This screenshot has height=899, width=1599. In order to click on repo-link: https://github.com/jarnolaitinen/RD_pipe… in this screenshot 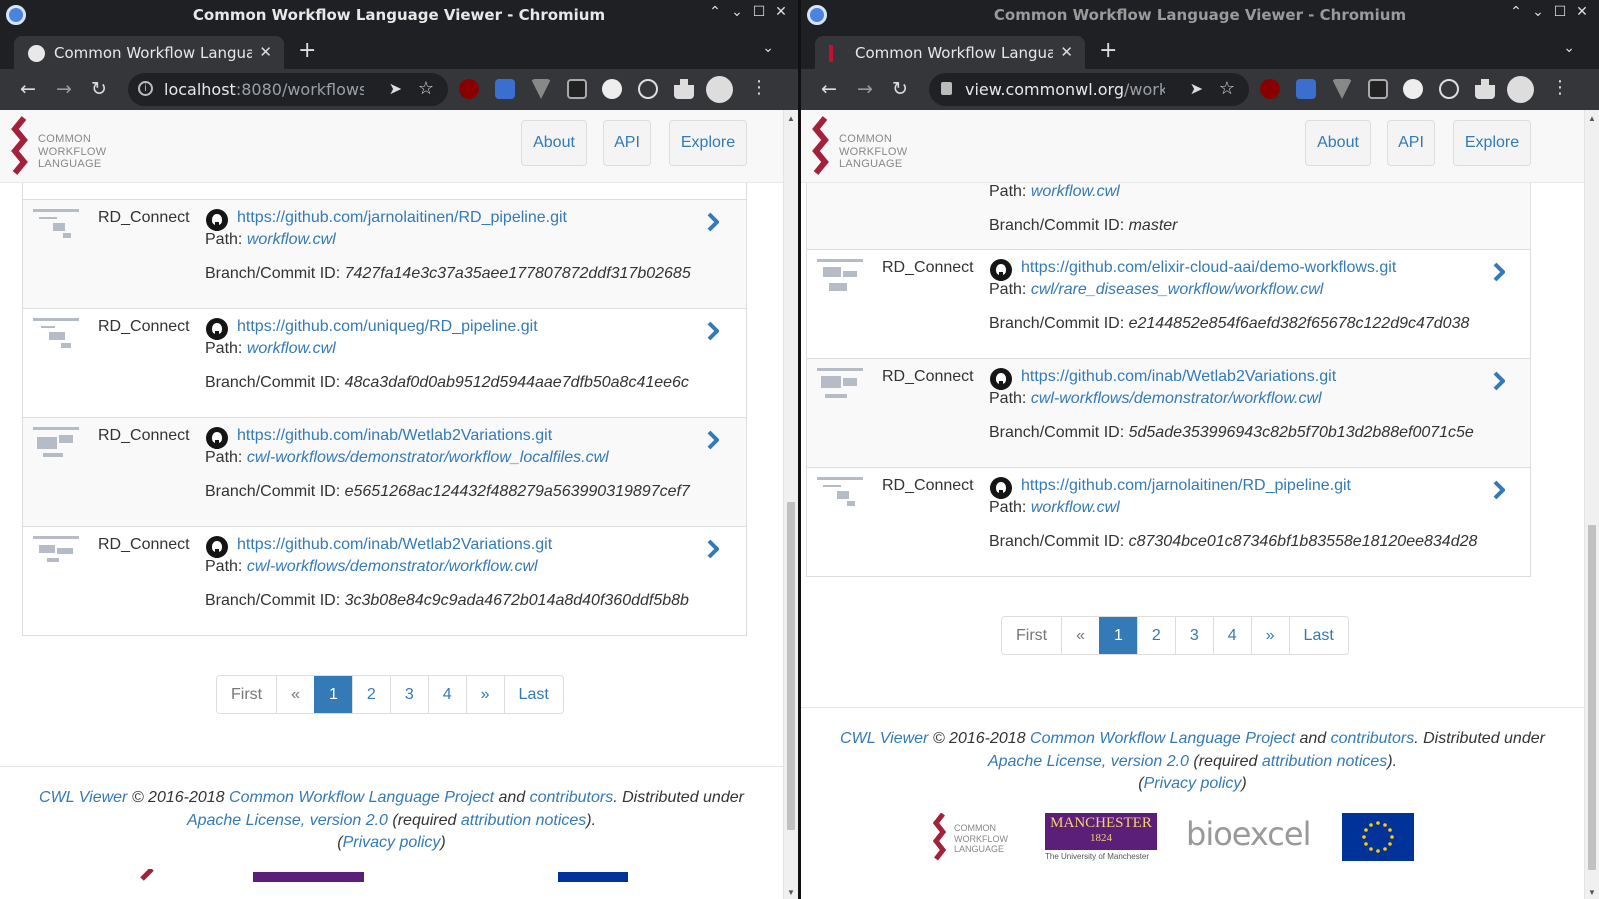, I will do `click(1186, 486)`.